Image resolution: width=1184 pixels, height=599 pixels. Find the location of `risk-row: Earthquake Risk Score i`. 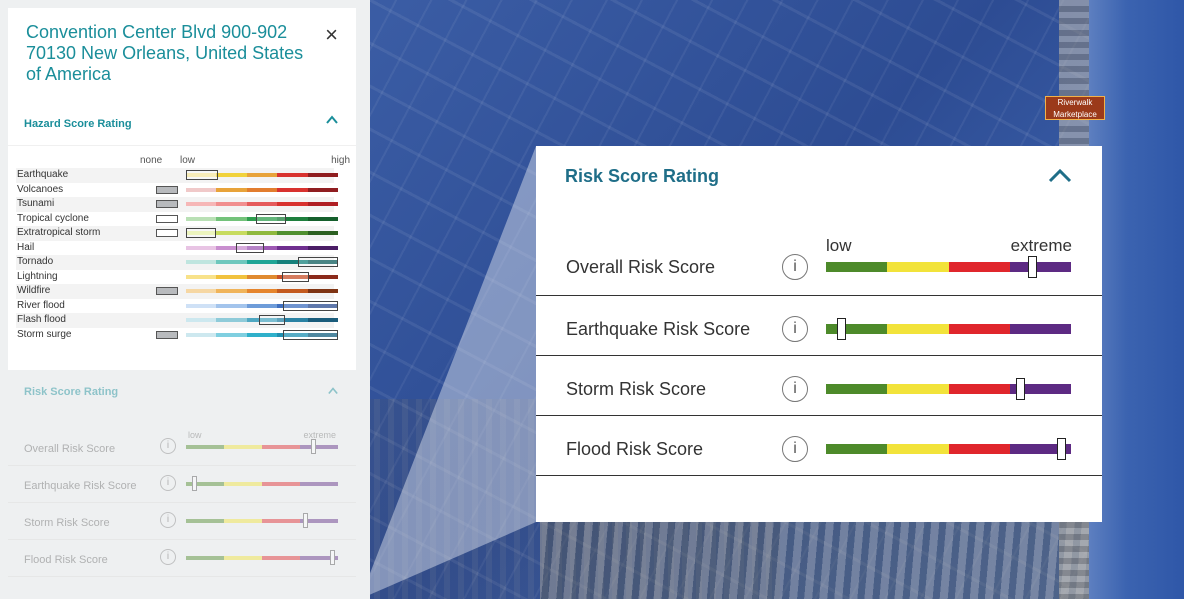

risk-row: Earthquake Risk Score i is located at coordinates (182, 485).